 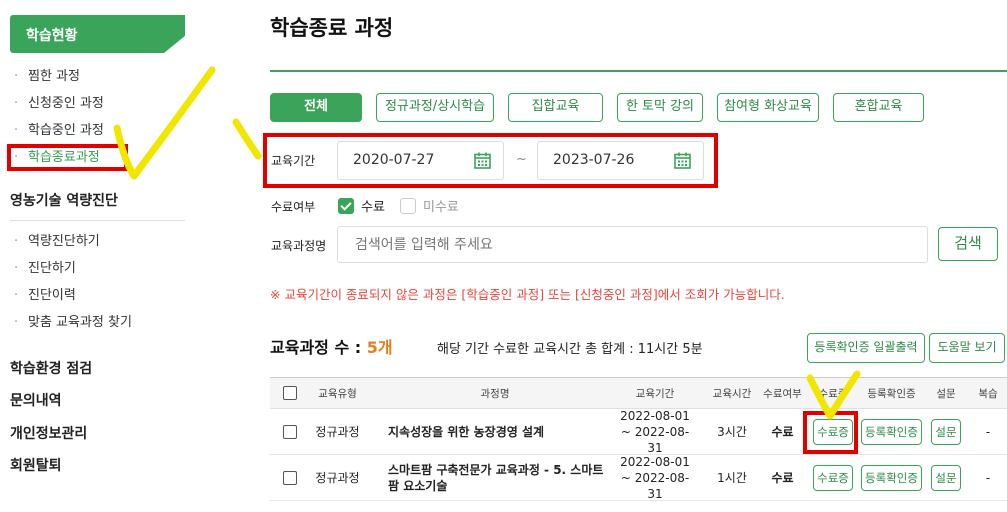 What do you see at coordinates (59, 103) in the screenshot?
I see `sidebar-item-applying: · 신청중인 과정` at bounding box center [59, 103].